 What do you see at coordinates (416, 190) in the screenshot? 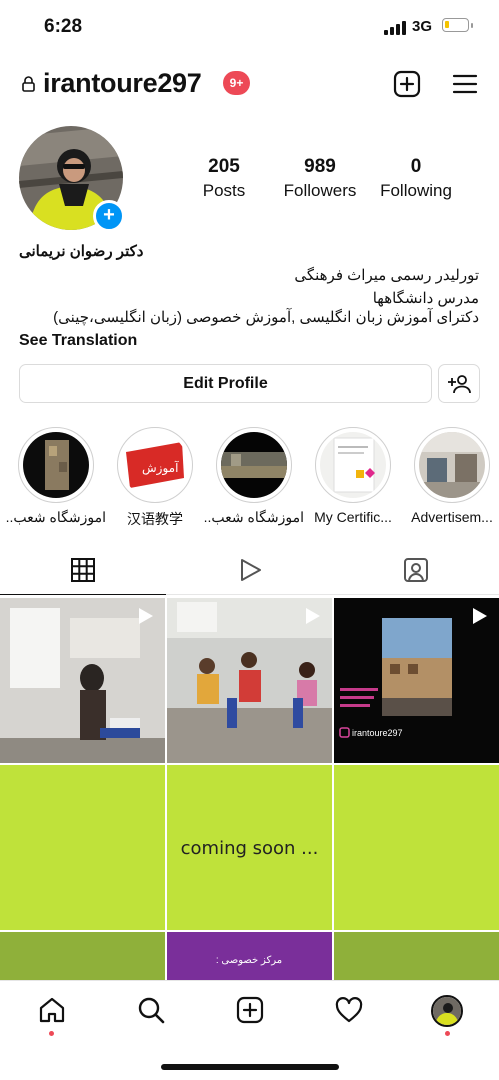
I see `following-label: Following` at bounding box center [416, 190].